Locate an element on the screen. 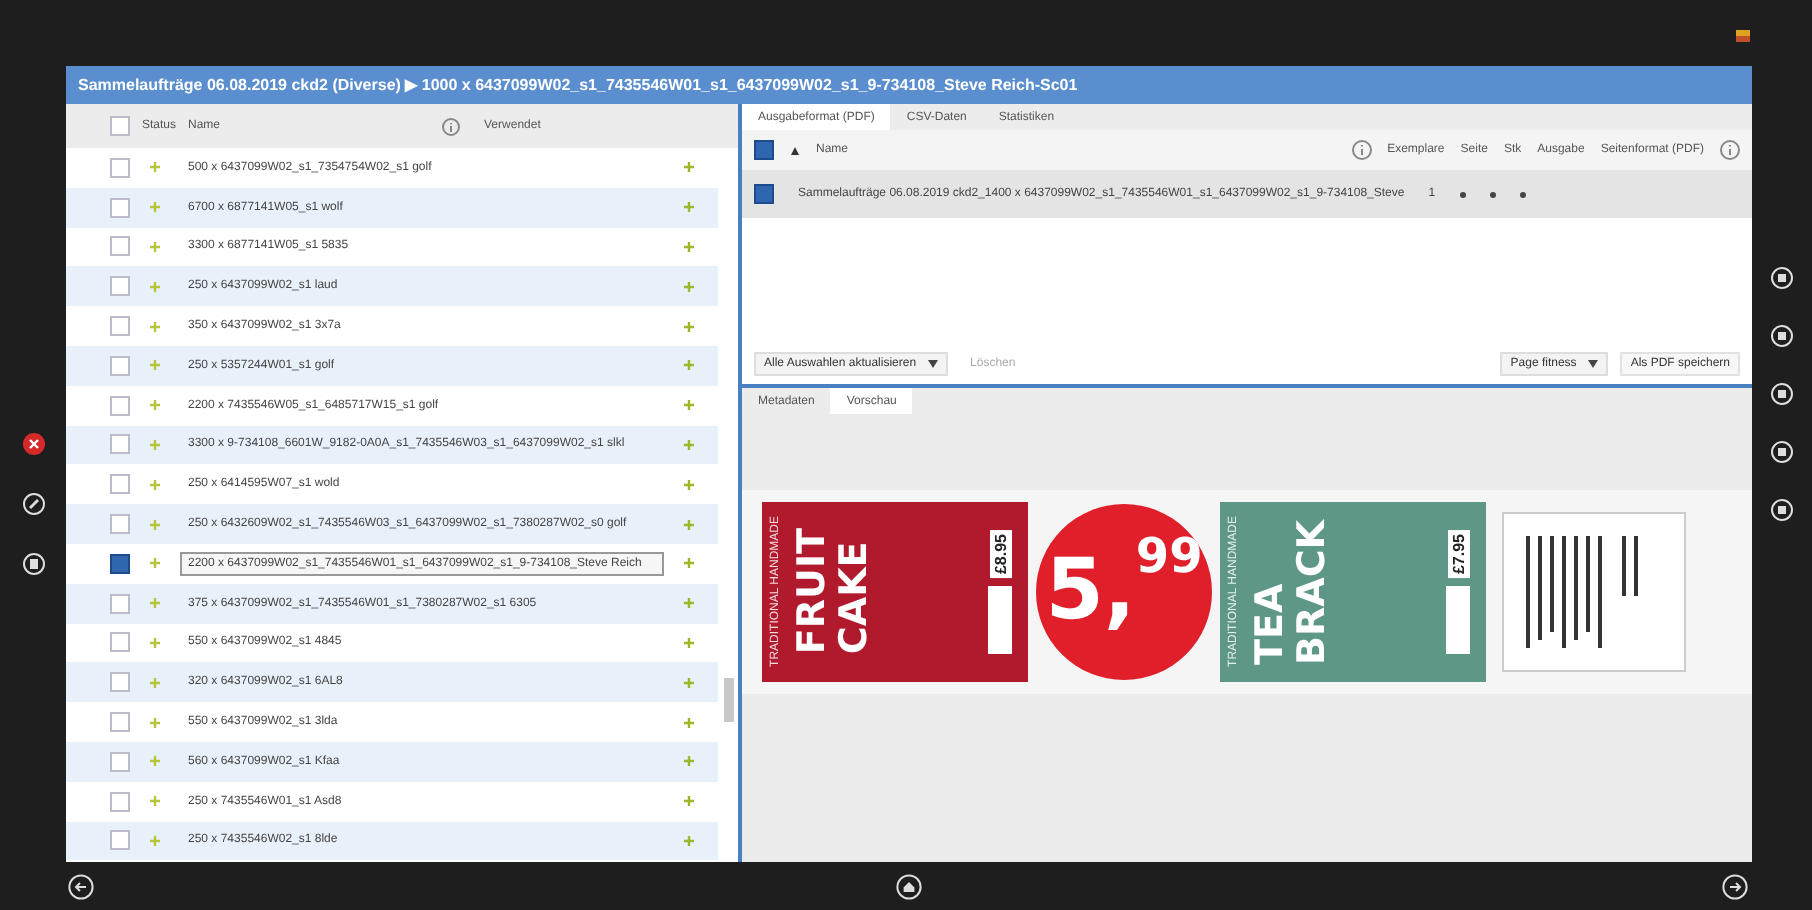 The width and height of the screenshot is (1812, 910). product-name: TEA is located at coordinates (1271, 623).